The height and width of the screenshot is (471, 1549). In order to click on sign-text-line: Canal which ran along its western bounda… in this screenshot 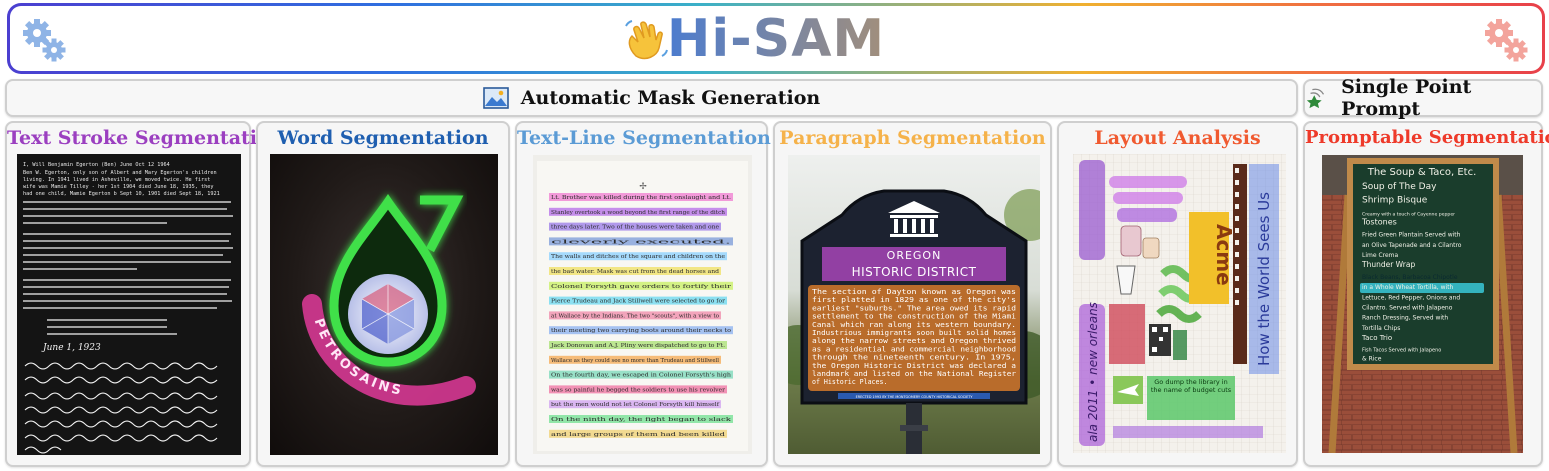, I will do `click(914, 325)`.